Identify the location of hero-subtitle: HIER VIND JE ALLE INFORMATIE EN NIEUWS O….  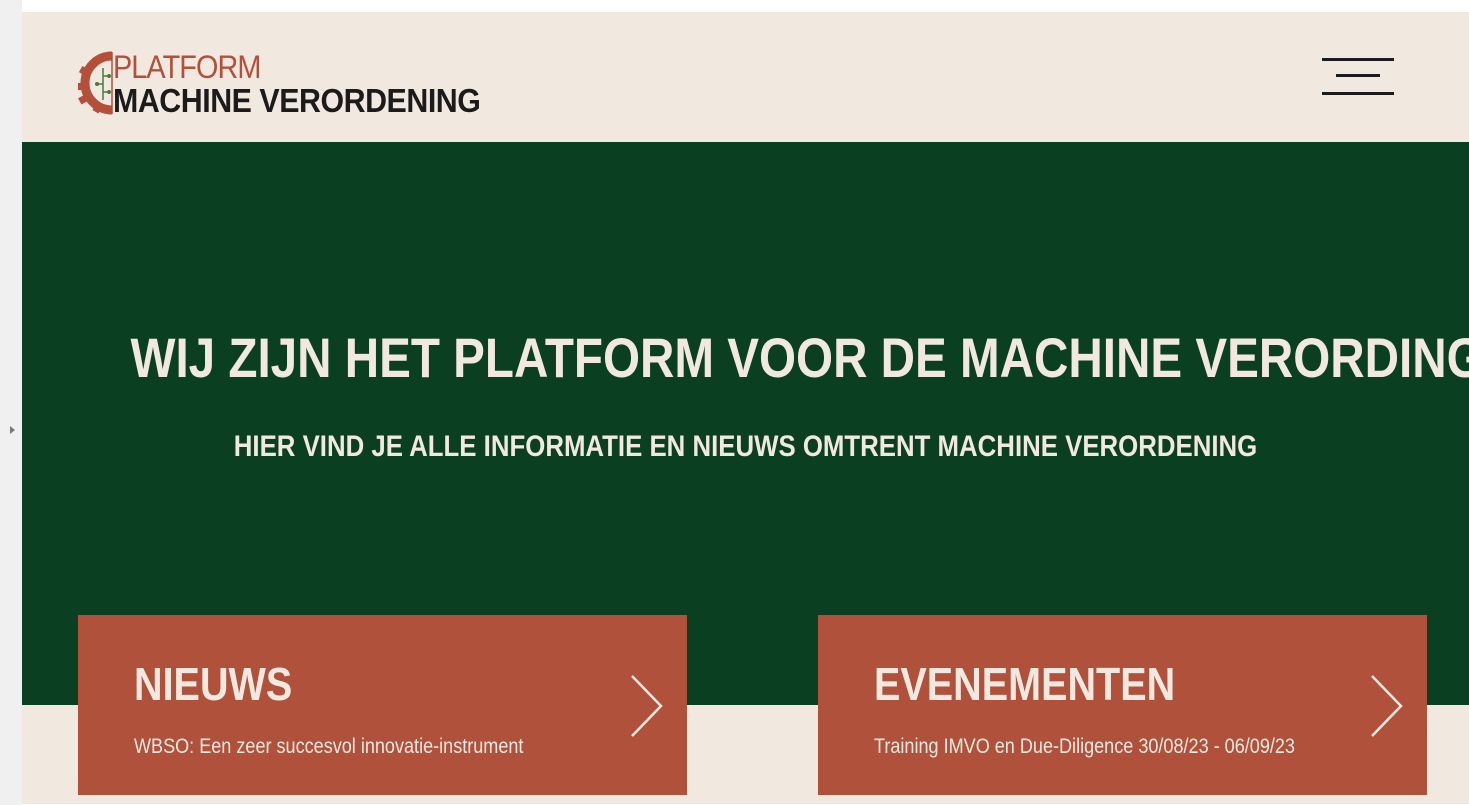
(745, 446).